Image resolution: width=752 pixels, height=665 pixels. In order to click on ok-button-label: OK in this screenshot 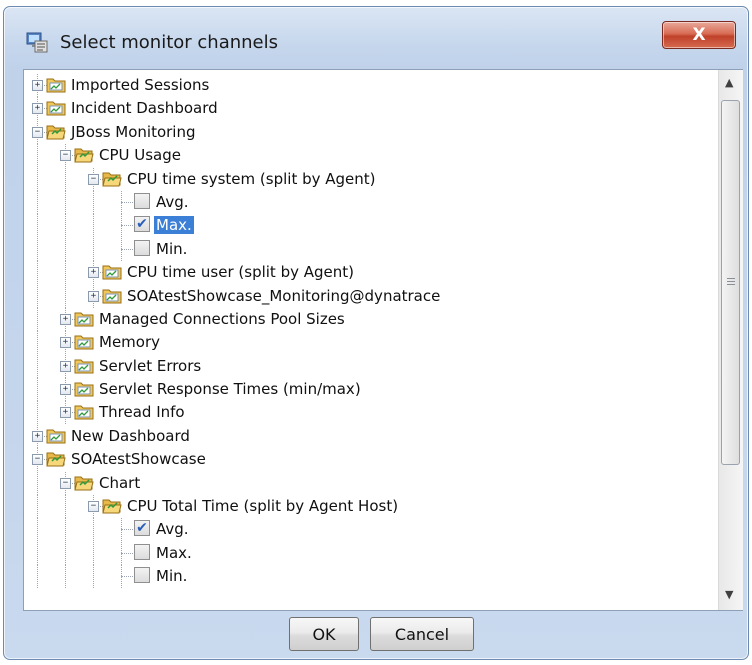, I will do `click(324, 634)`.